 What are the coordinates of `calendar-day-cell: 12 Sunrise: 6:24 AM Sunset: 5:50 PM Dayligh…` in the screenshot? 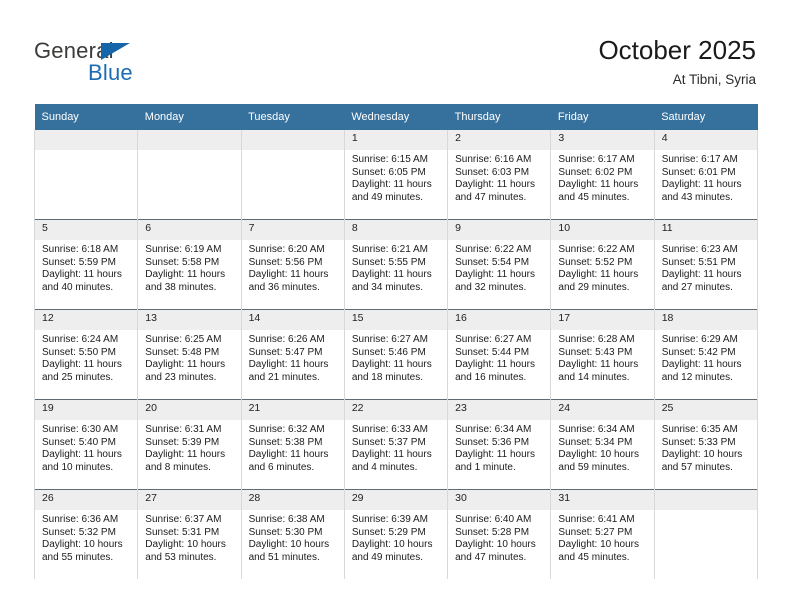 It's located at (86, 354).